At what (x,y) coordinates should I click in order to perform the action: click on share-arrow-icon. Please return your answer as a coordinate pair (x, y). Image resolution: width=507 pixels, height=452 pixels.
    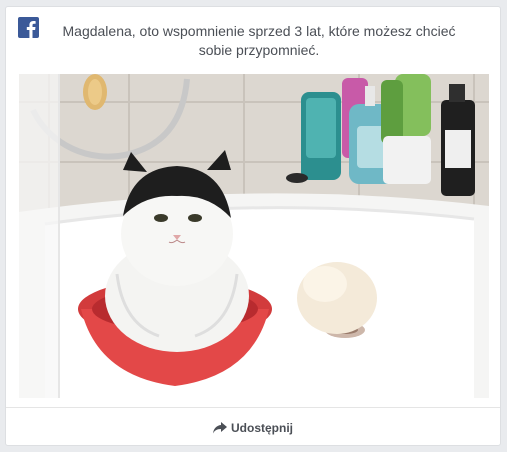
    Looking at the image, I should click on (220, 427).